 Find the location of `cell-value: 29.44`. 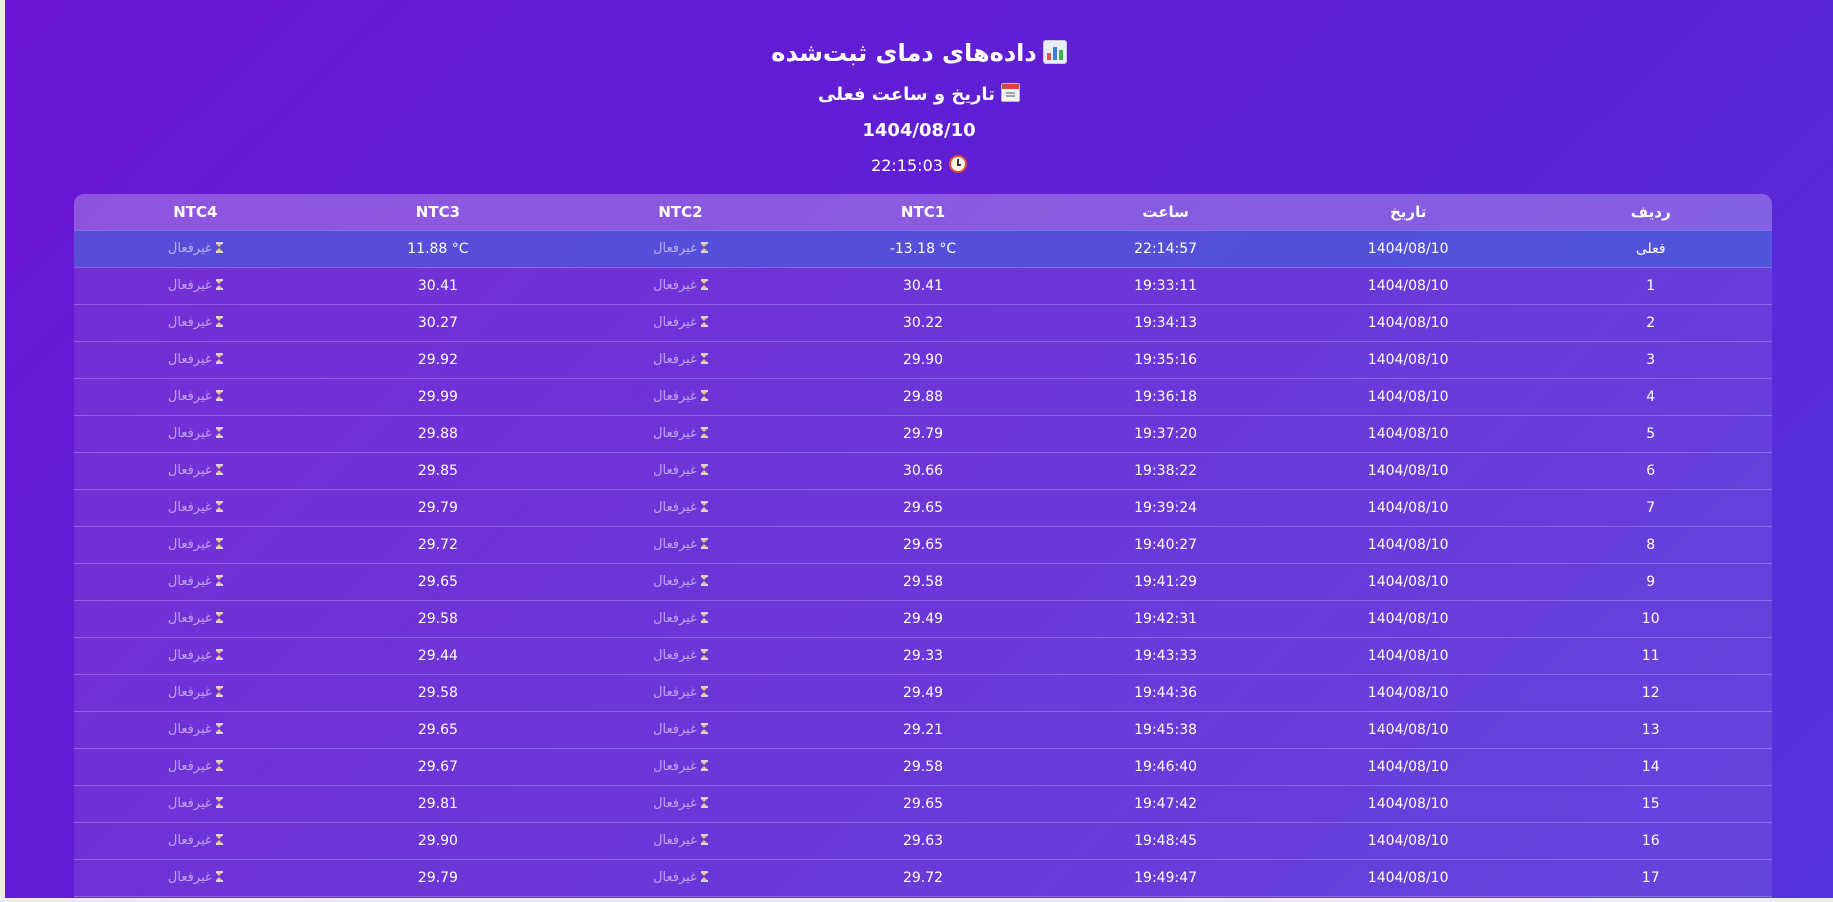

cell-value: 29.44 is located at coordinates (437, 655).